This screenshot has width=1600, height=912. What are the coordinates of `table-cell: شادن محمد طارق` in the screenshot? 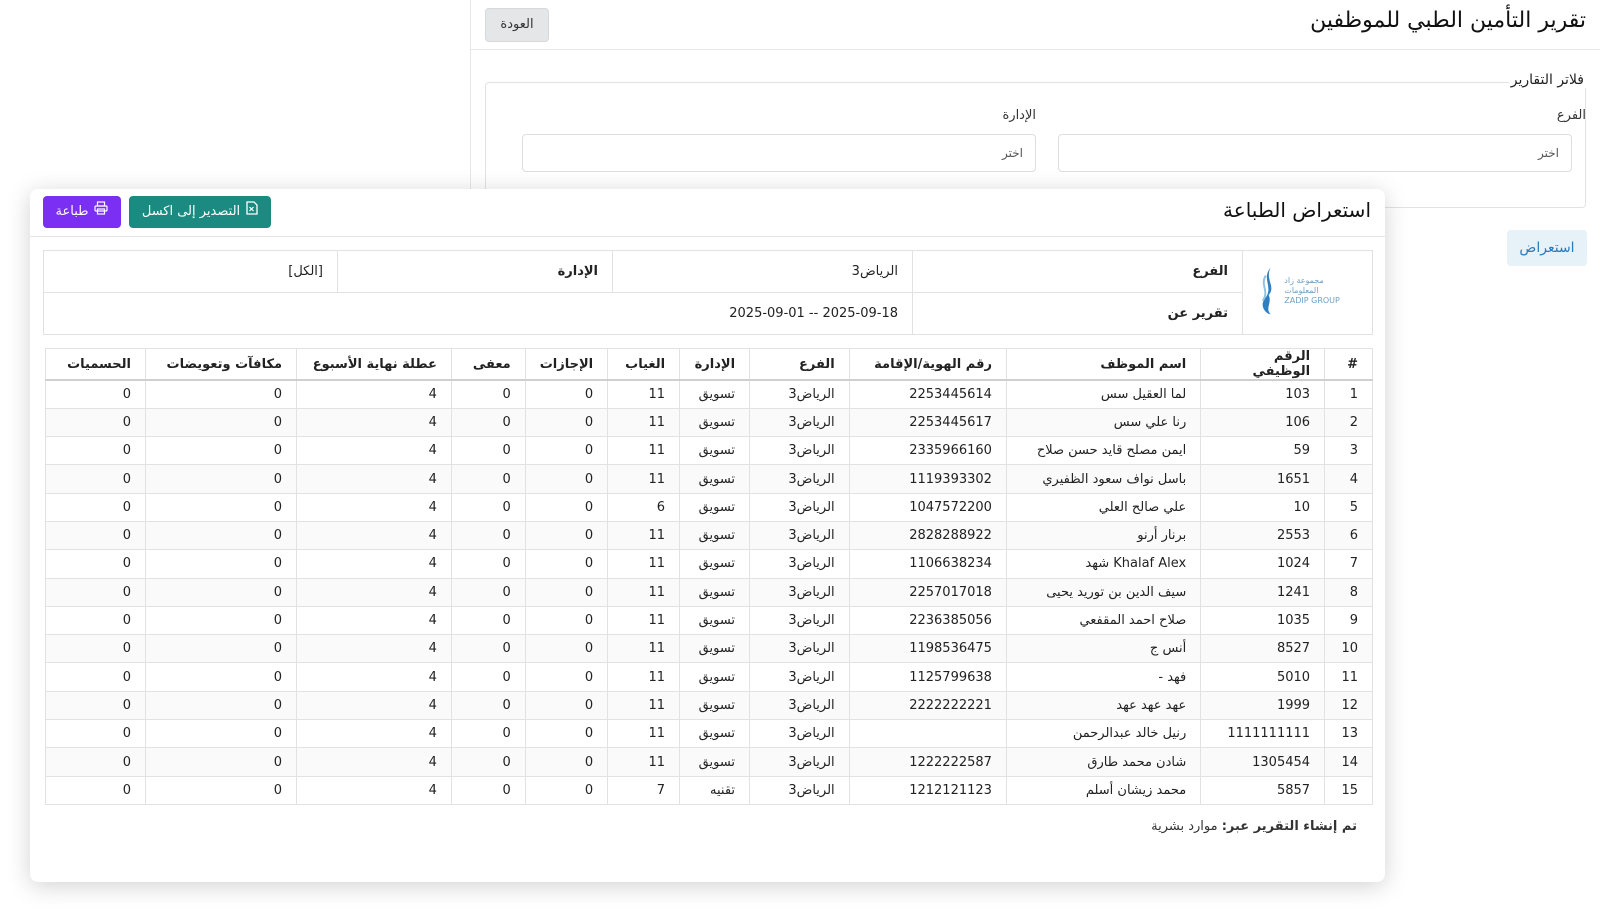 It's located at (1103, 762).